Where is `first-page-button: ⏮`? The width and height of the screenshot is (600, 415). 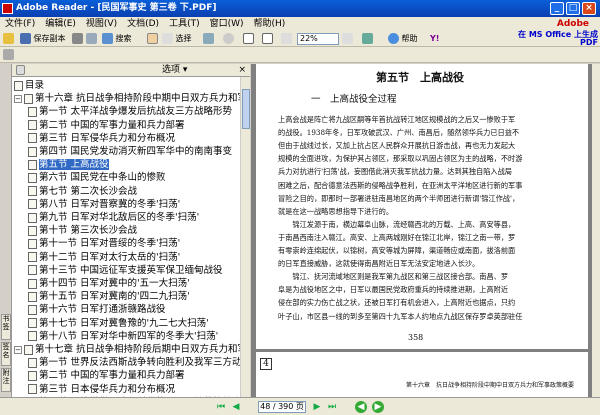
first-page-button: ⏮ is located at coordinates (221, 407).